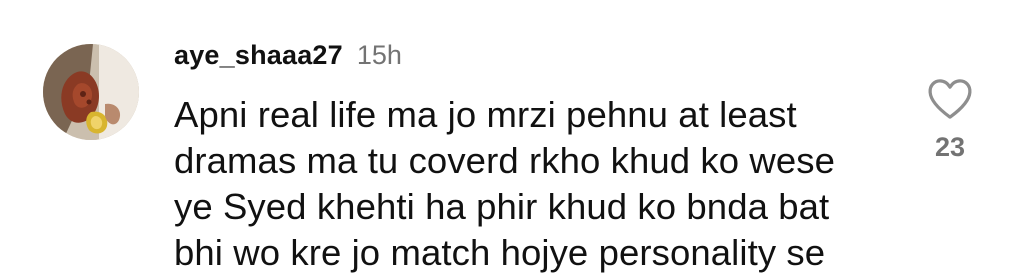  What do you see at coordinates (505, 160) in the screenshot?
I see `comment-text-line: dramas ma tu coverd rkho khud ko wese` at bounding box center [505, 160].